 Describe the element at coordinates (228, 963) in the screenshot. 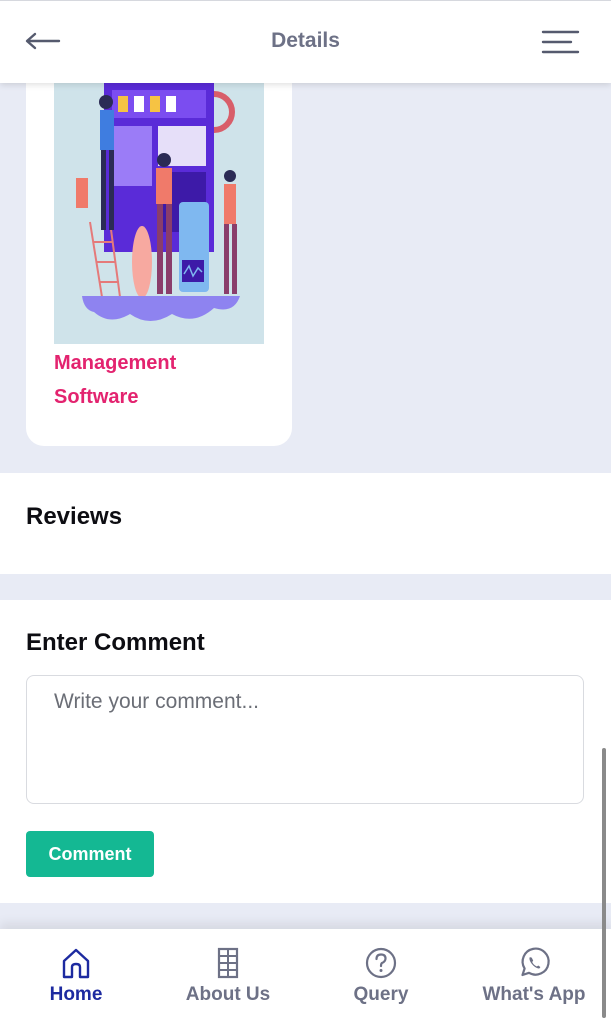

I see `building-icon` at that location.